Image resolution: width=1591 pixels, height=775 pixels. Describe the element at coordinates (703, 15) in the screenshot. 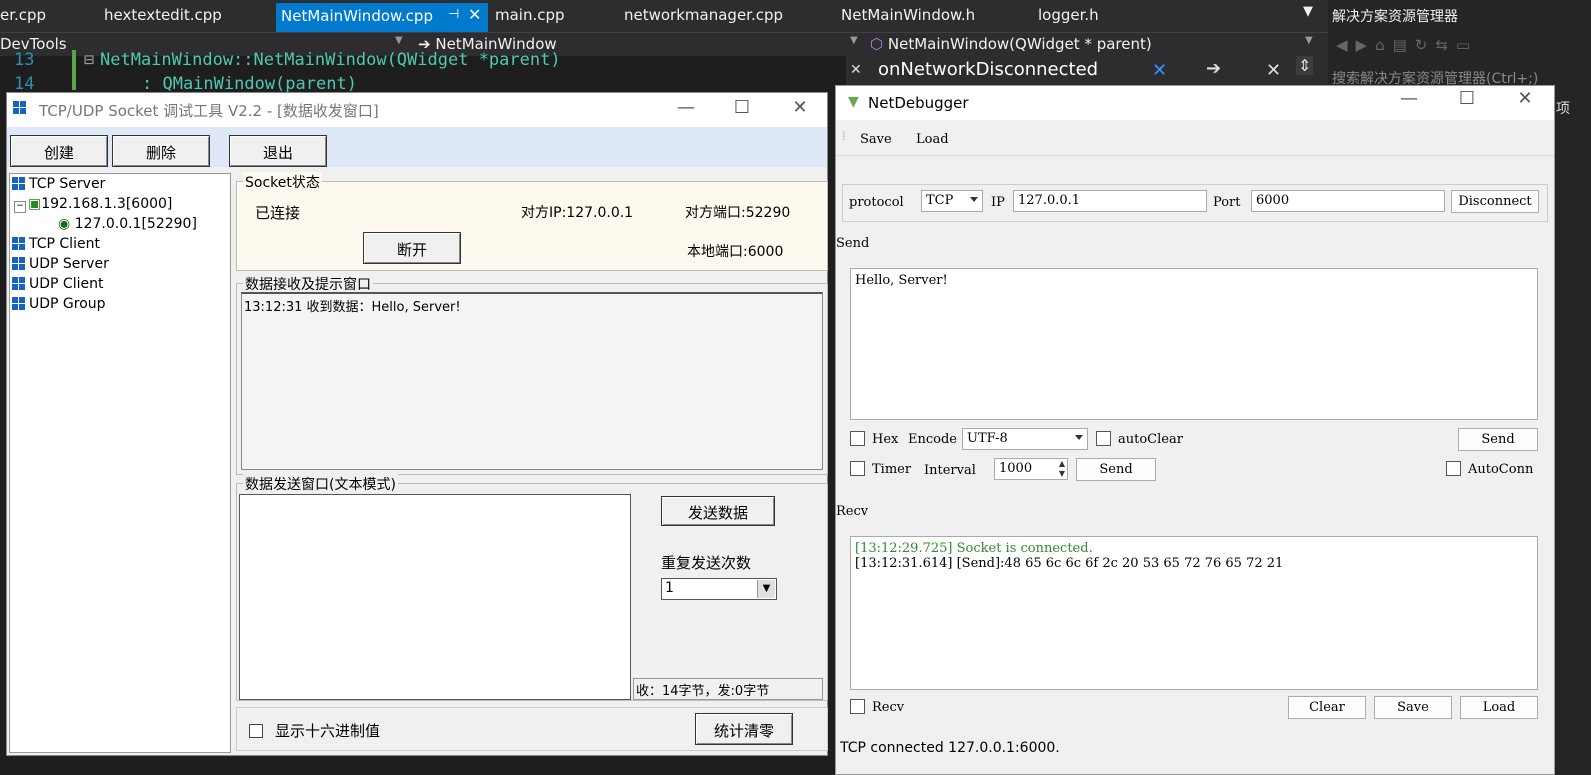

I see `ide-tab: networkmanager.cpp` at that location.